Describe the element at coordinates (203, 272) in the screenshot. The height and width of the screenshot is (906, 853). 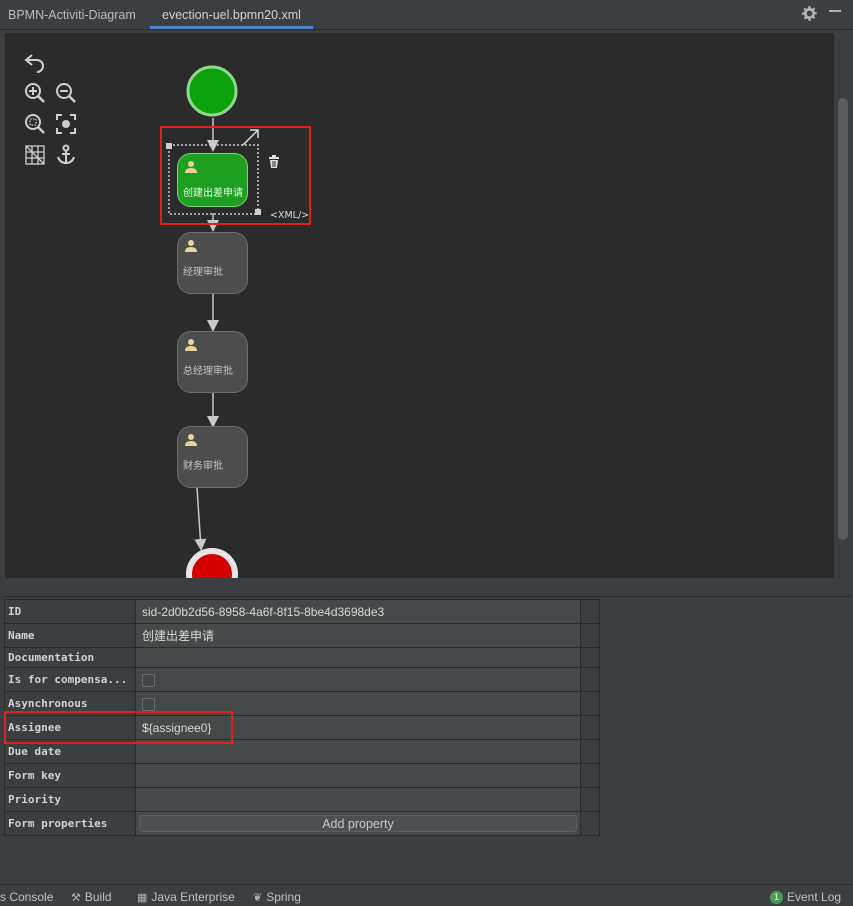
I see `task-label: 经理审批` at that location.